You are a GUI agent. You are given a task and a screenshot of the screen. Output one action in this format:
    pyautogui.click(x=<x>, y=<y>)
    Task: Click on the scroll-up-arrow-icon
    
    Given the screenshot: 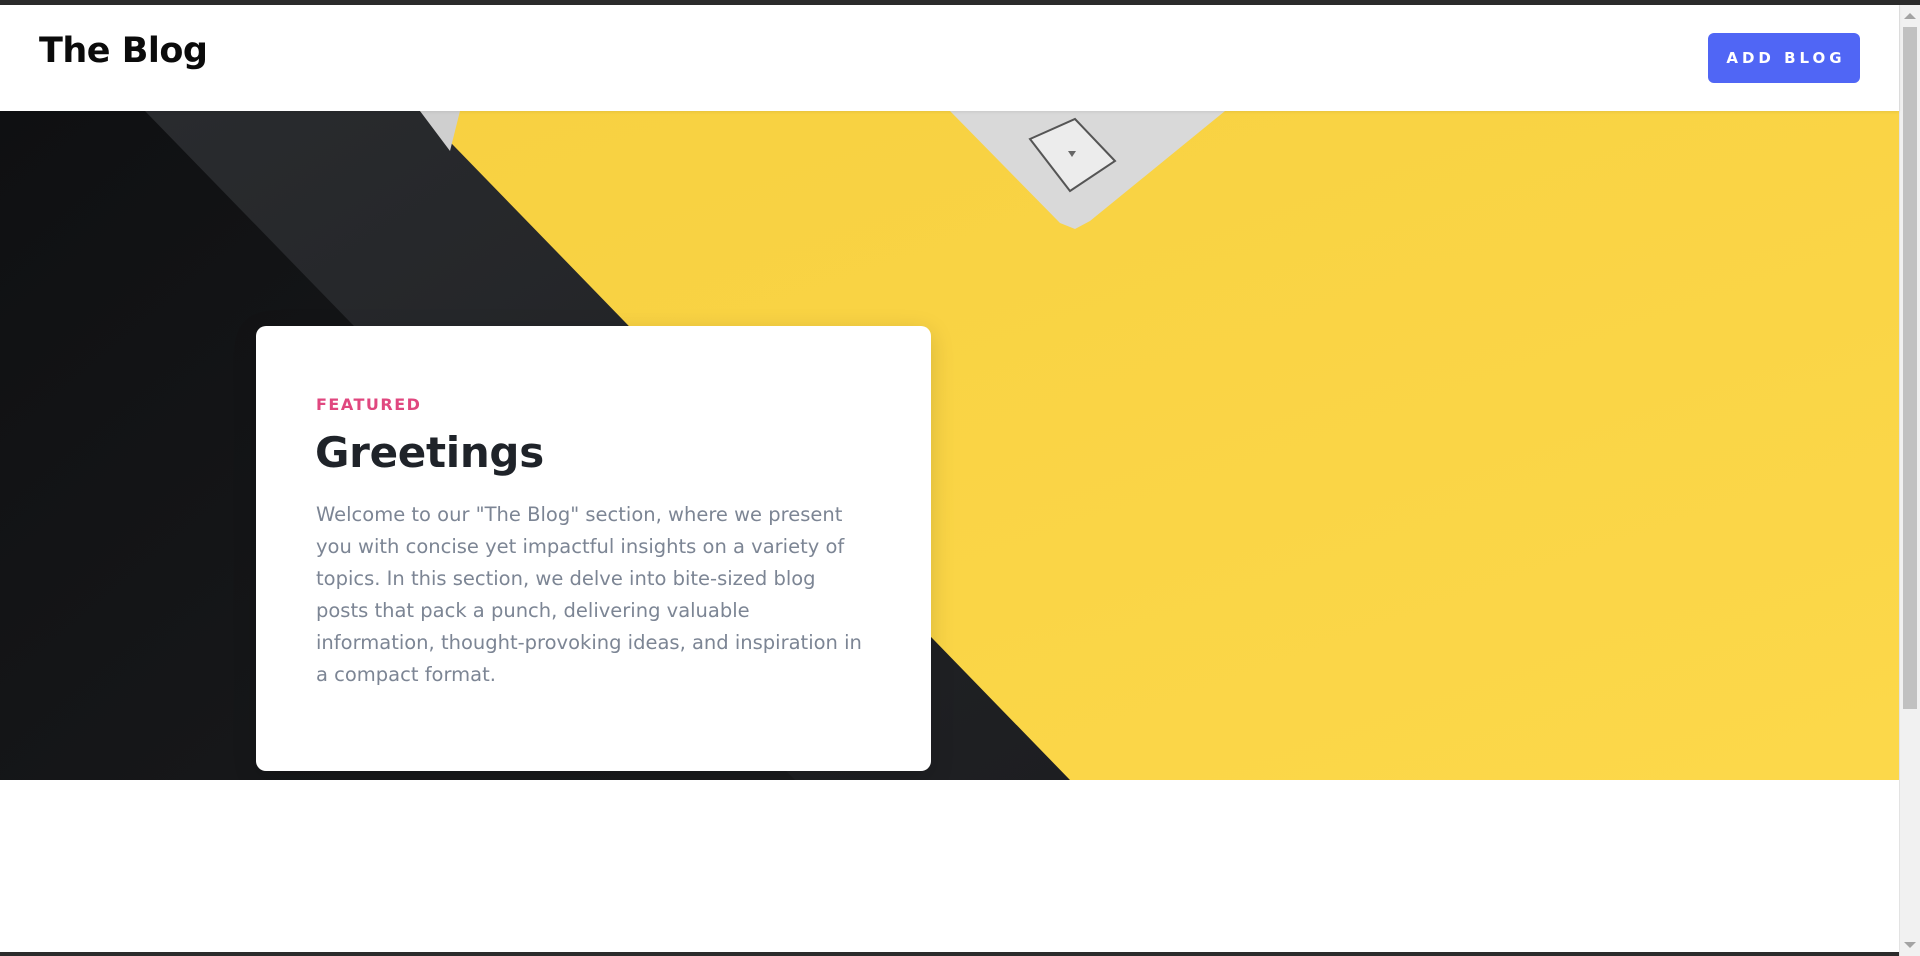 What is the action you would take?
    pyautogui.click(x=1910, y=16)
    